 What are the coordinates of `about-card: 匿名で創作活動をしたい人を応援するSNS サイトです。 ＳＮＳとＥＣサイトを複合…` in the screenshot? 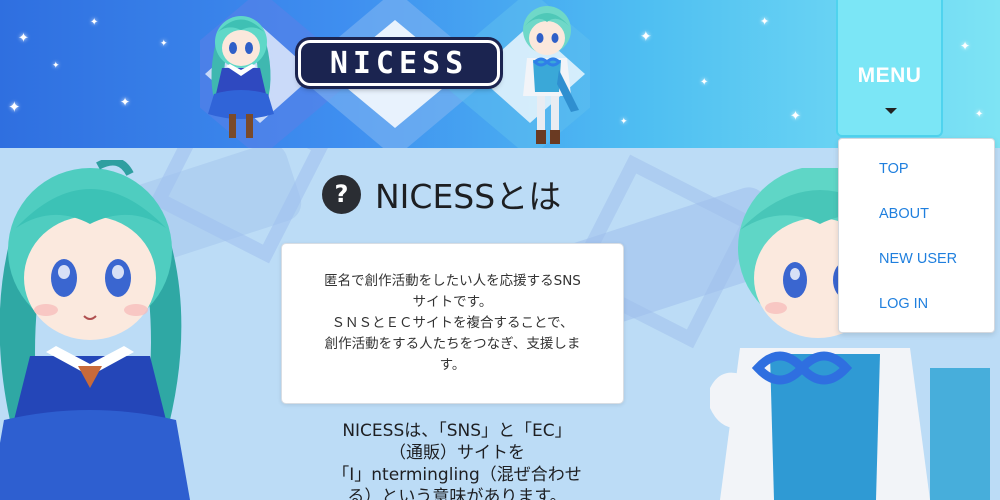 It's located at (452, 323).